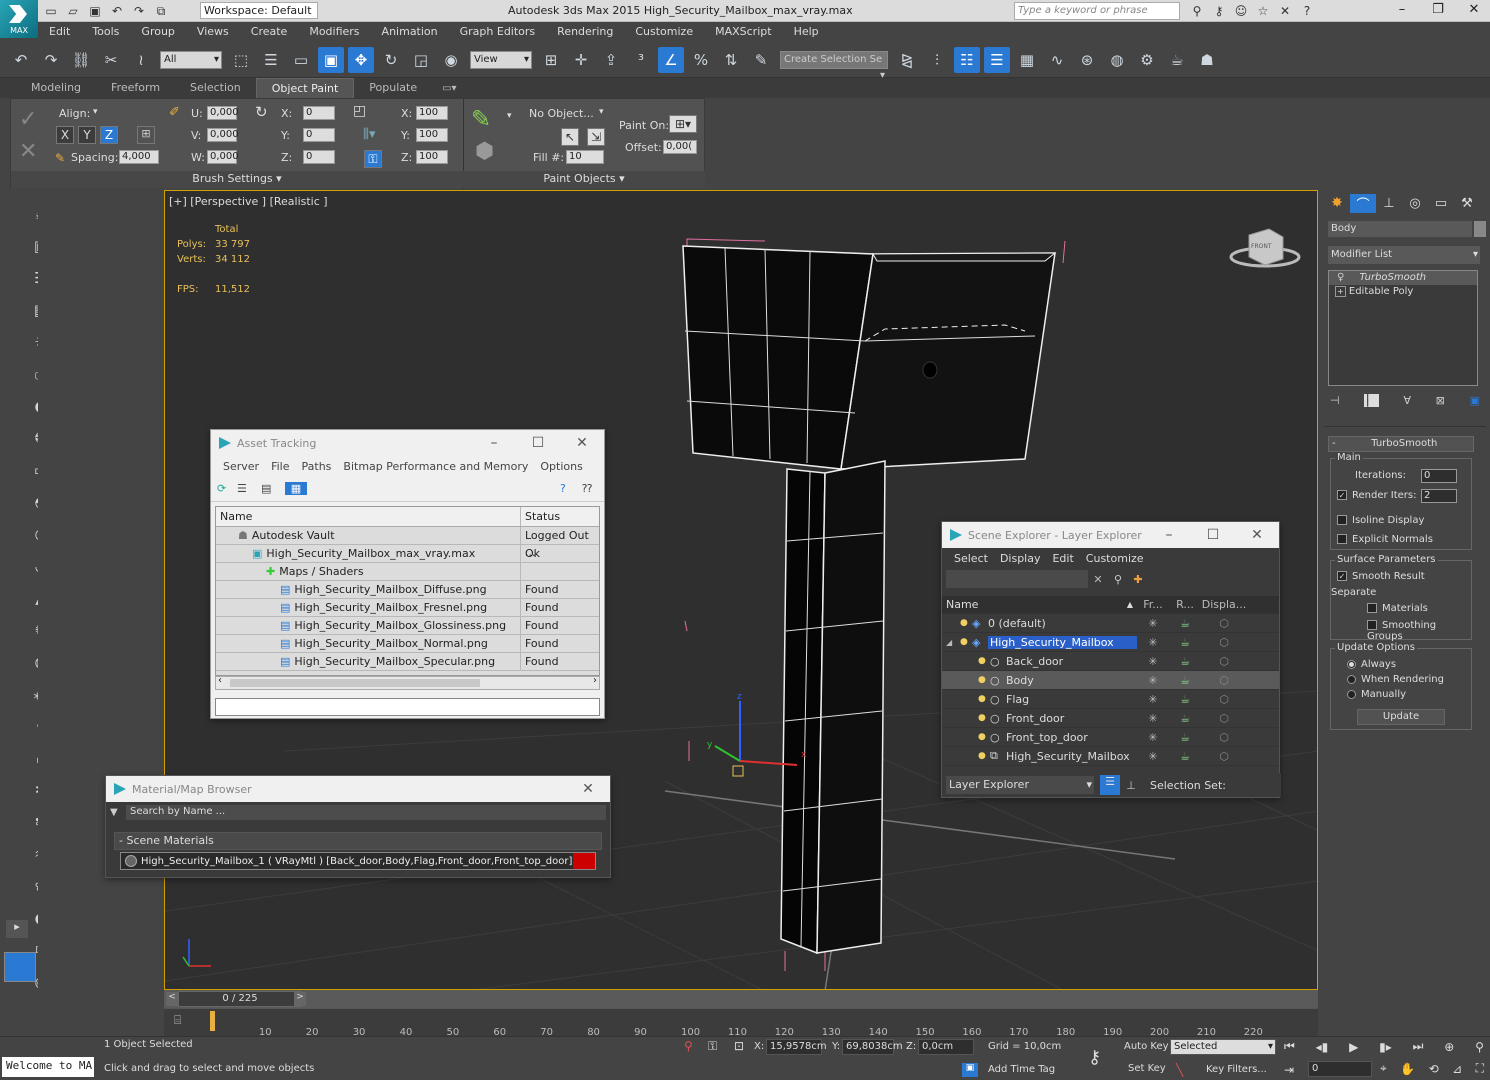  What do you see at coordinates (1021, 1069) in the screenshot?
I see `add-time-tag-button: Add Time Tag` at bounding box center [1021, 1069].